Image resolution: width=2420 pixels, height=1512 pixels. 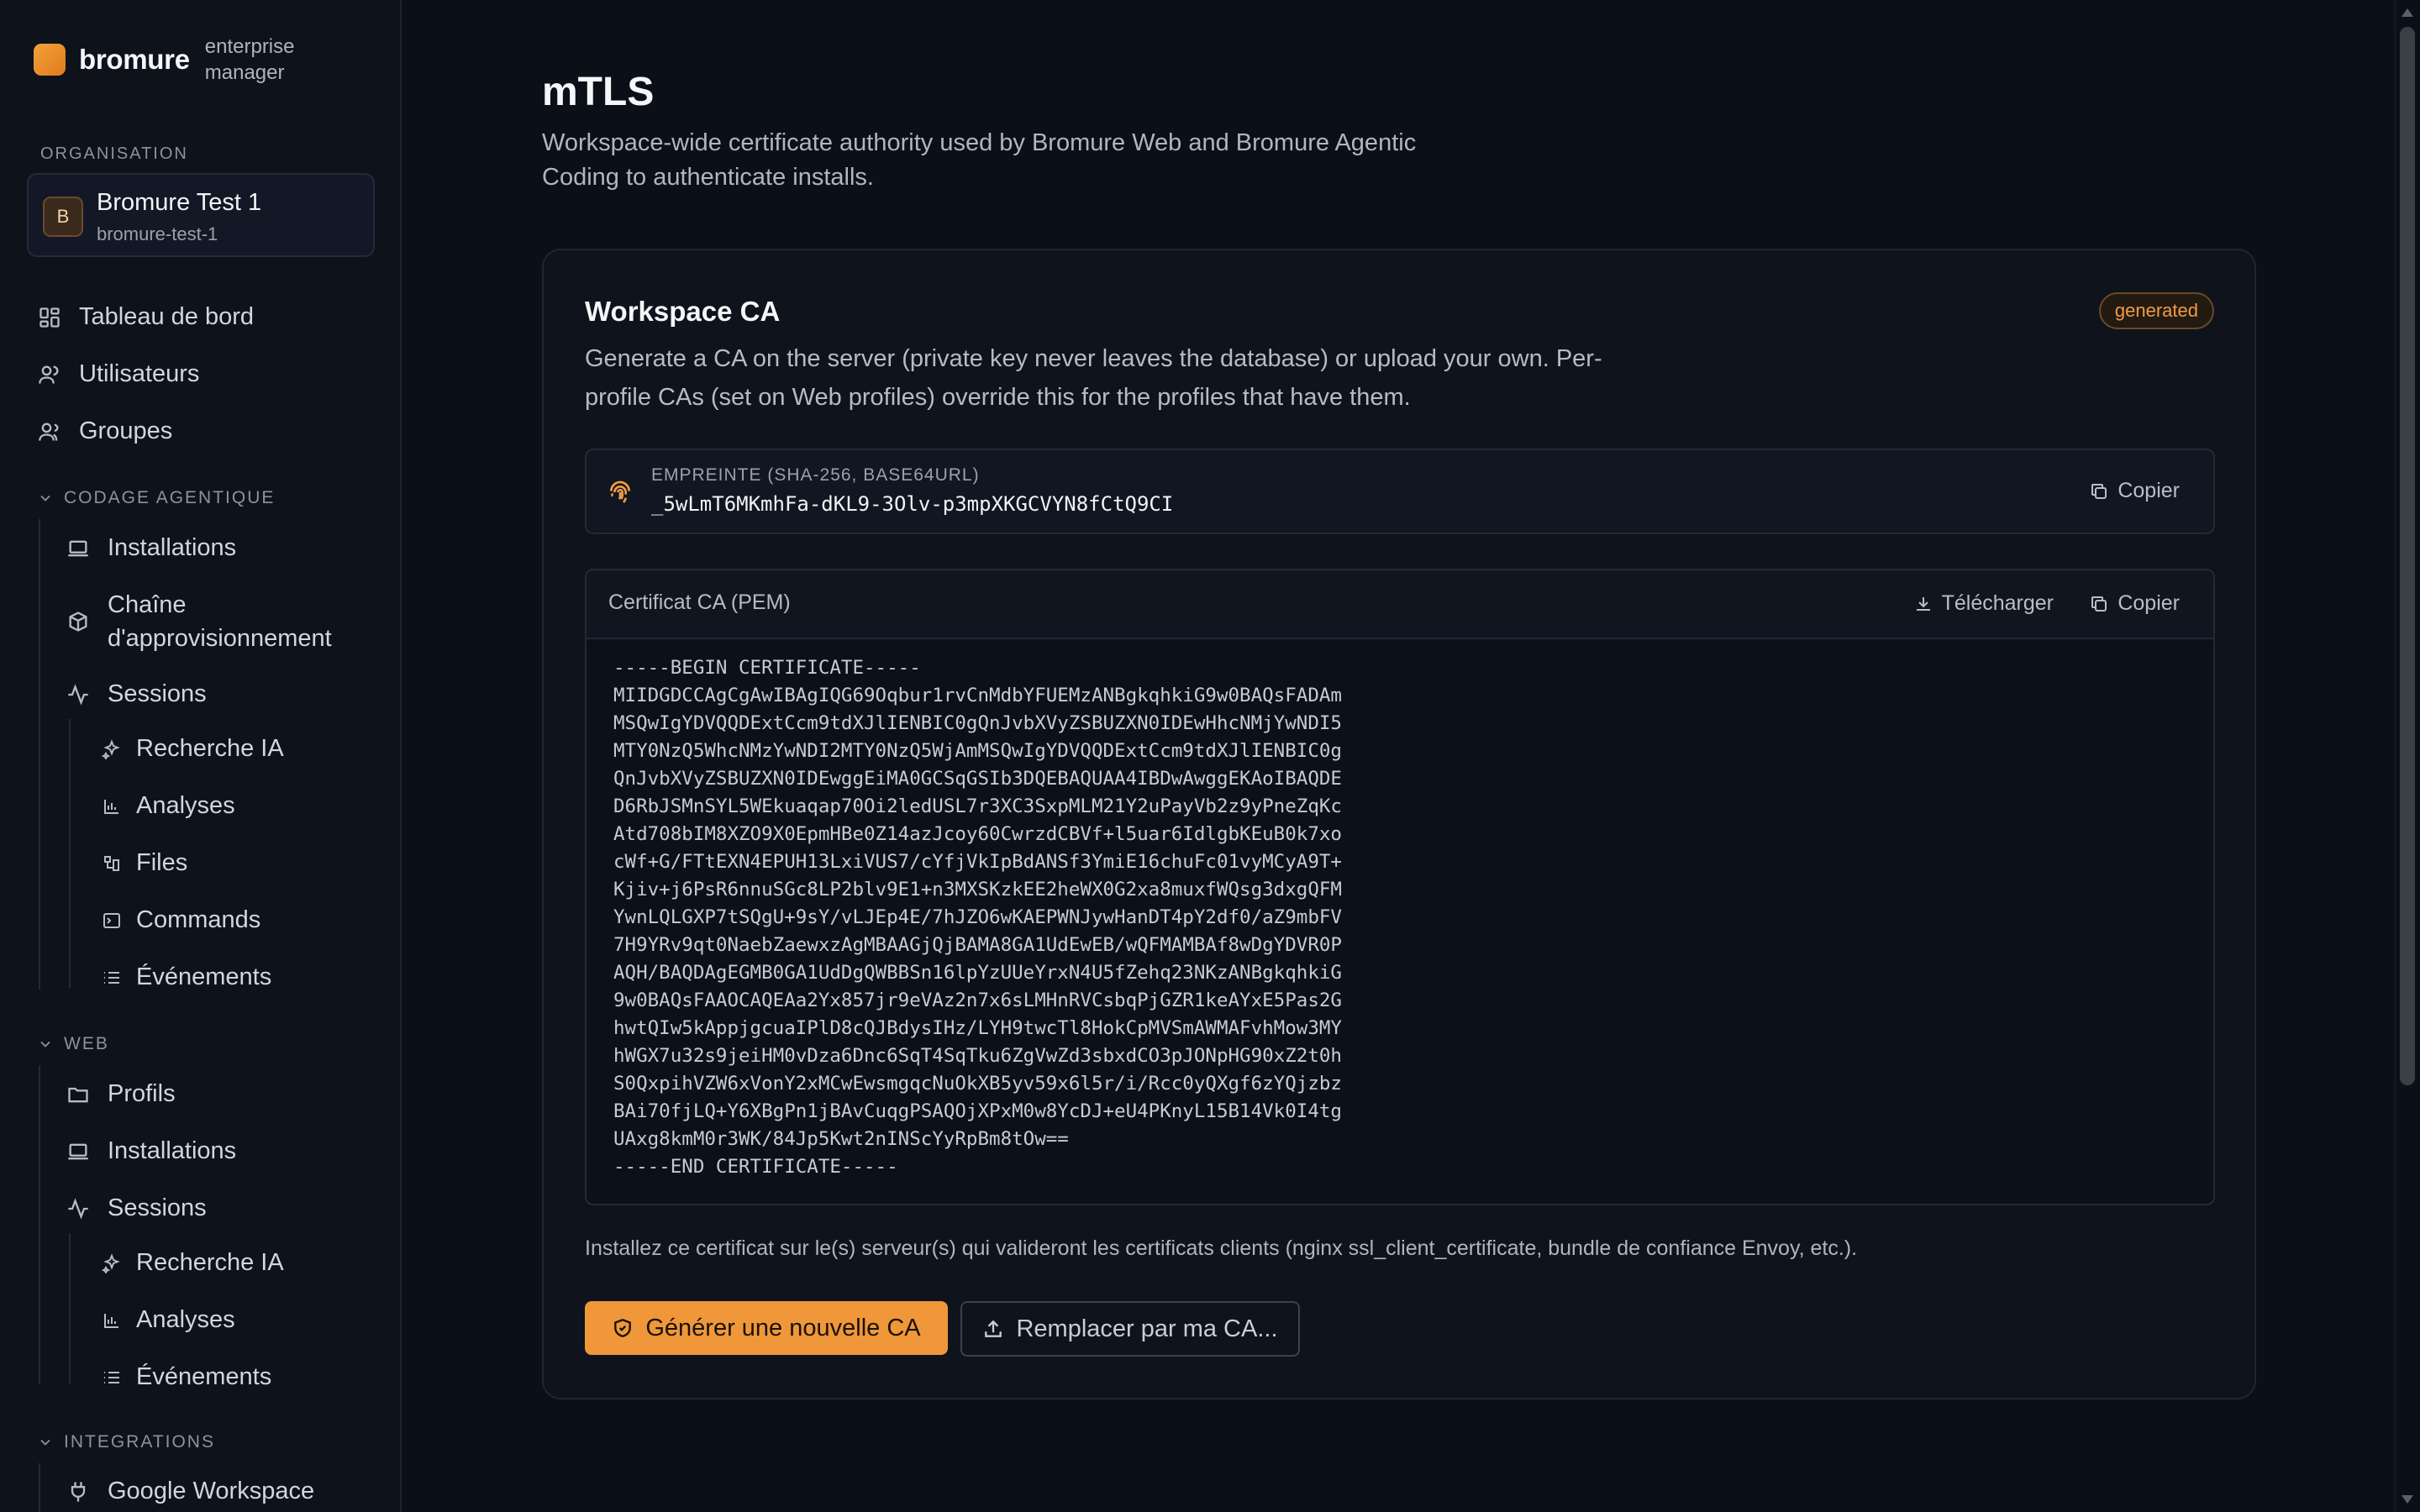 I want to click on nav-coding-ai-search: Recherche IA, so click(x=191, y=749).